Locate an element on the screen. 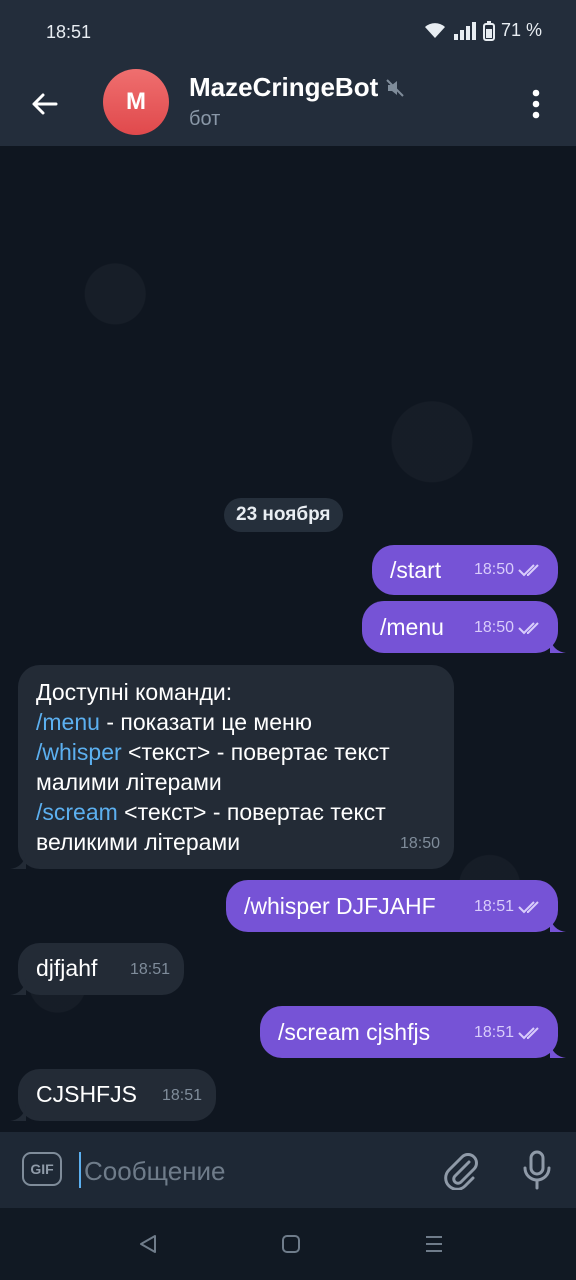 The width and height of the screenshot is (576, 1280). message-input is located at coordinates (249, 1171).